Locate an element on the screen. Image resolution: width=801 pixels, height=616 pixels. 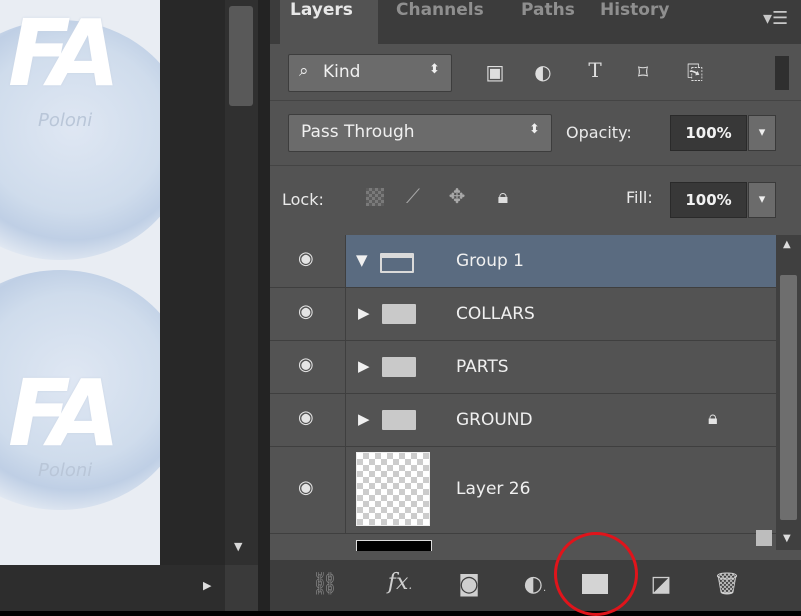
resize-grip-icon is located at coordinates (764, 538).